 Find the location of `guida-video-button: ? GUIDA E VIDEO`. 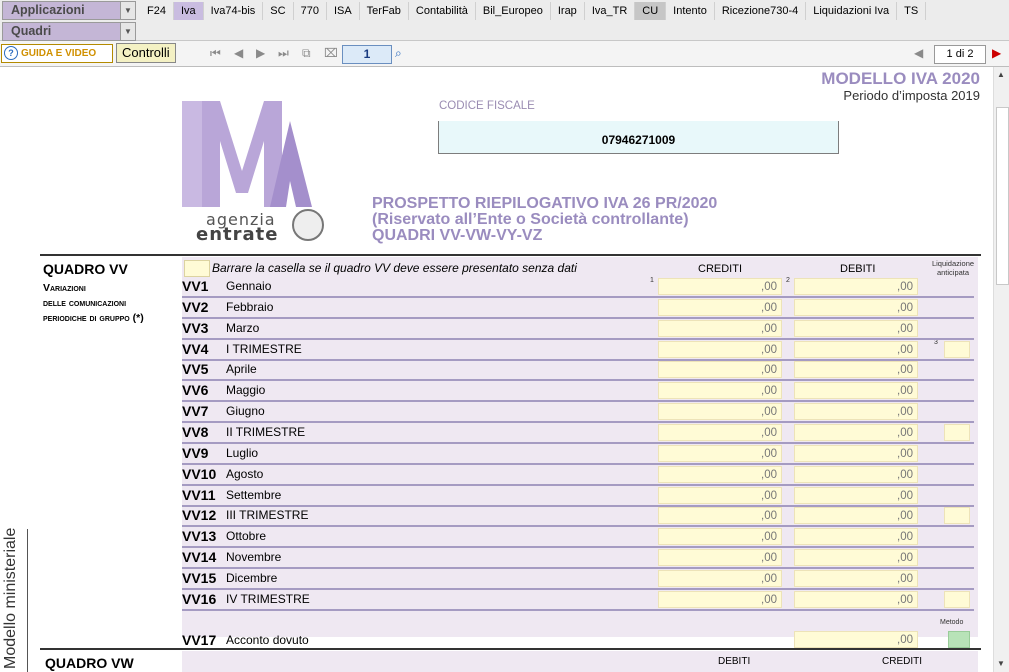

guida-video-button: ? GUIDA E VIDEO is located at coordinates (57, 53).